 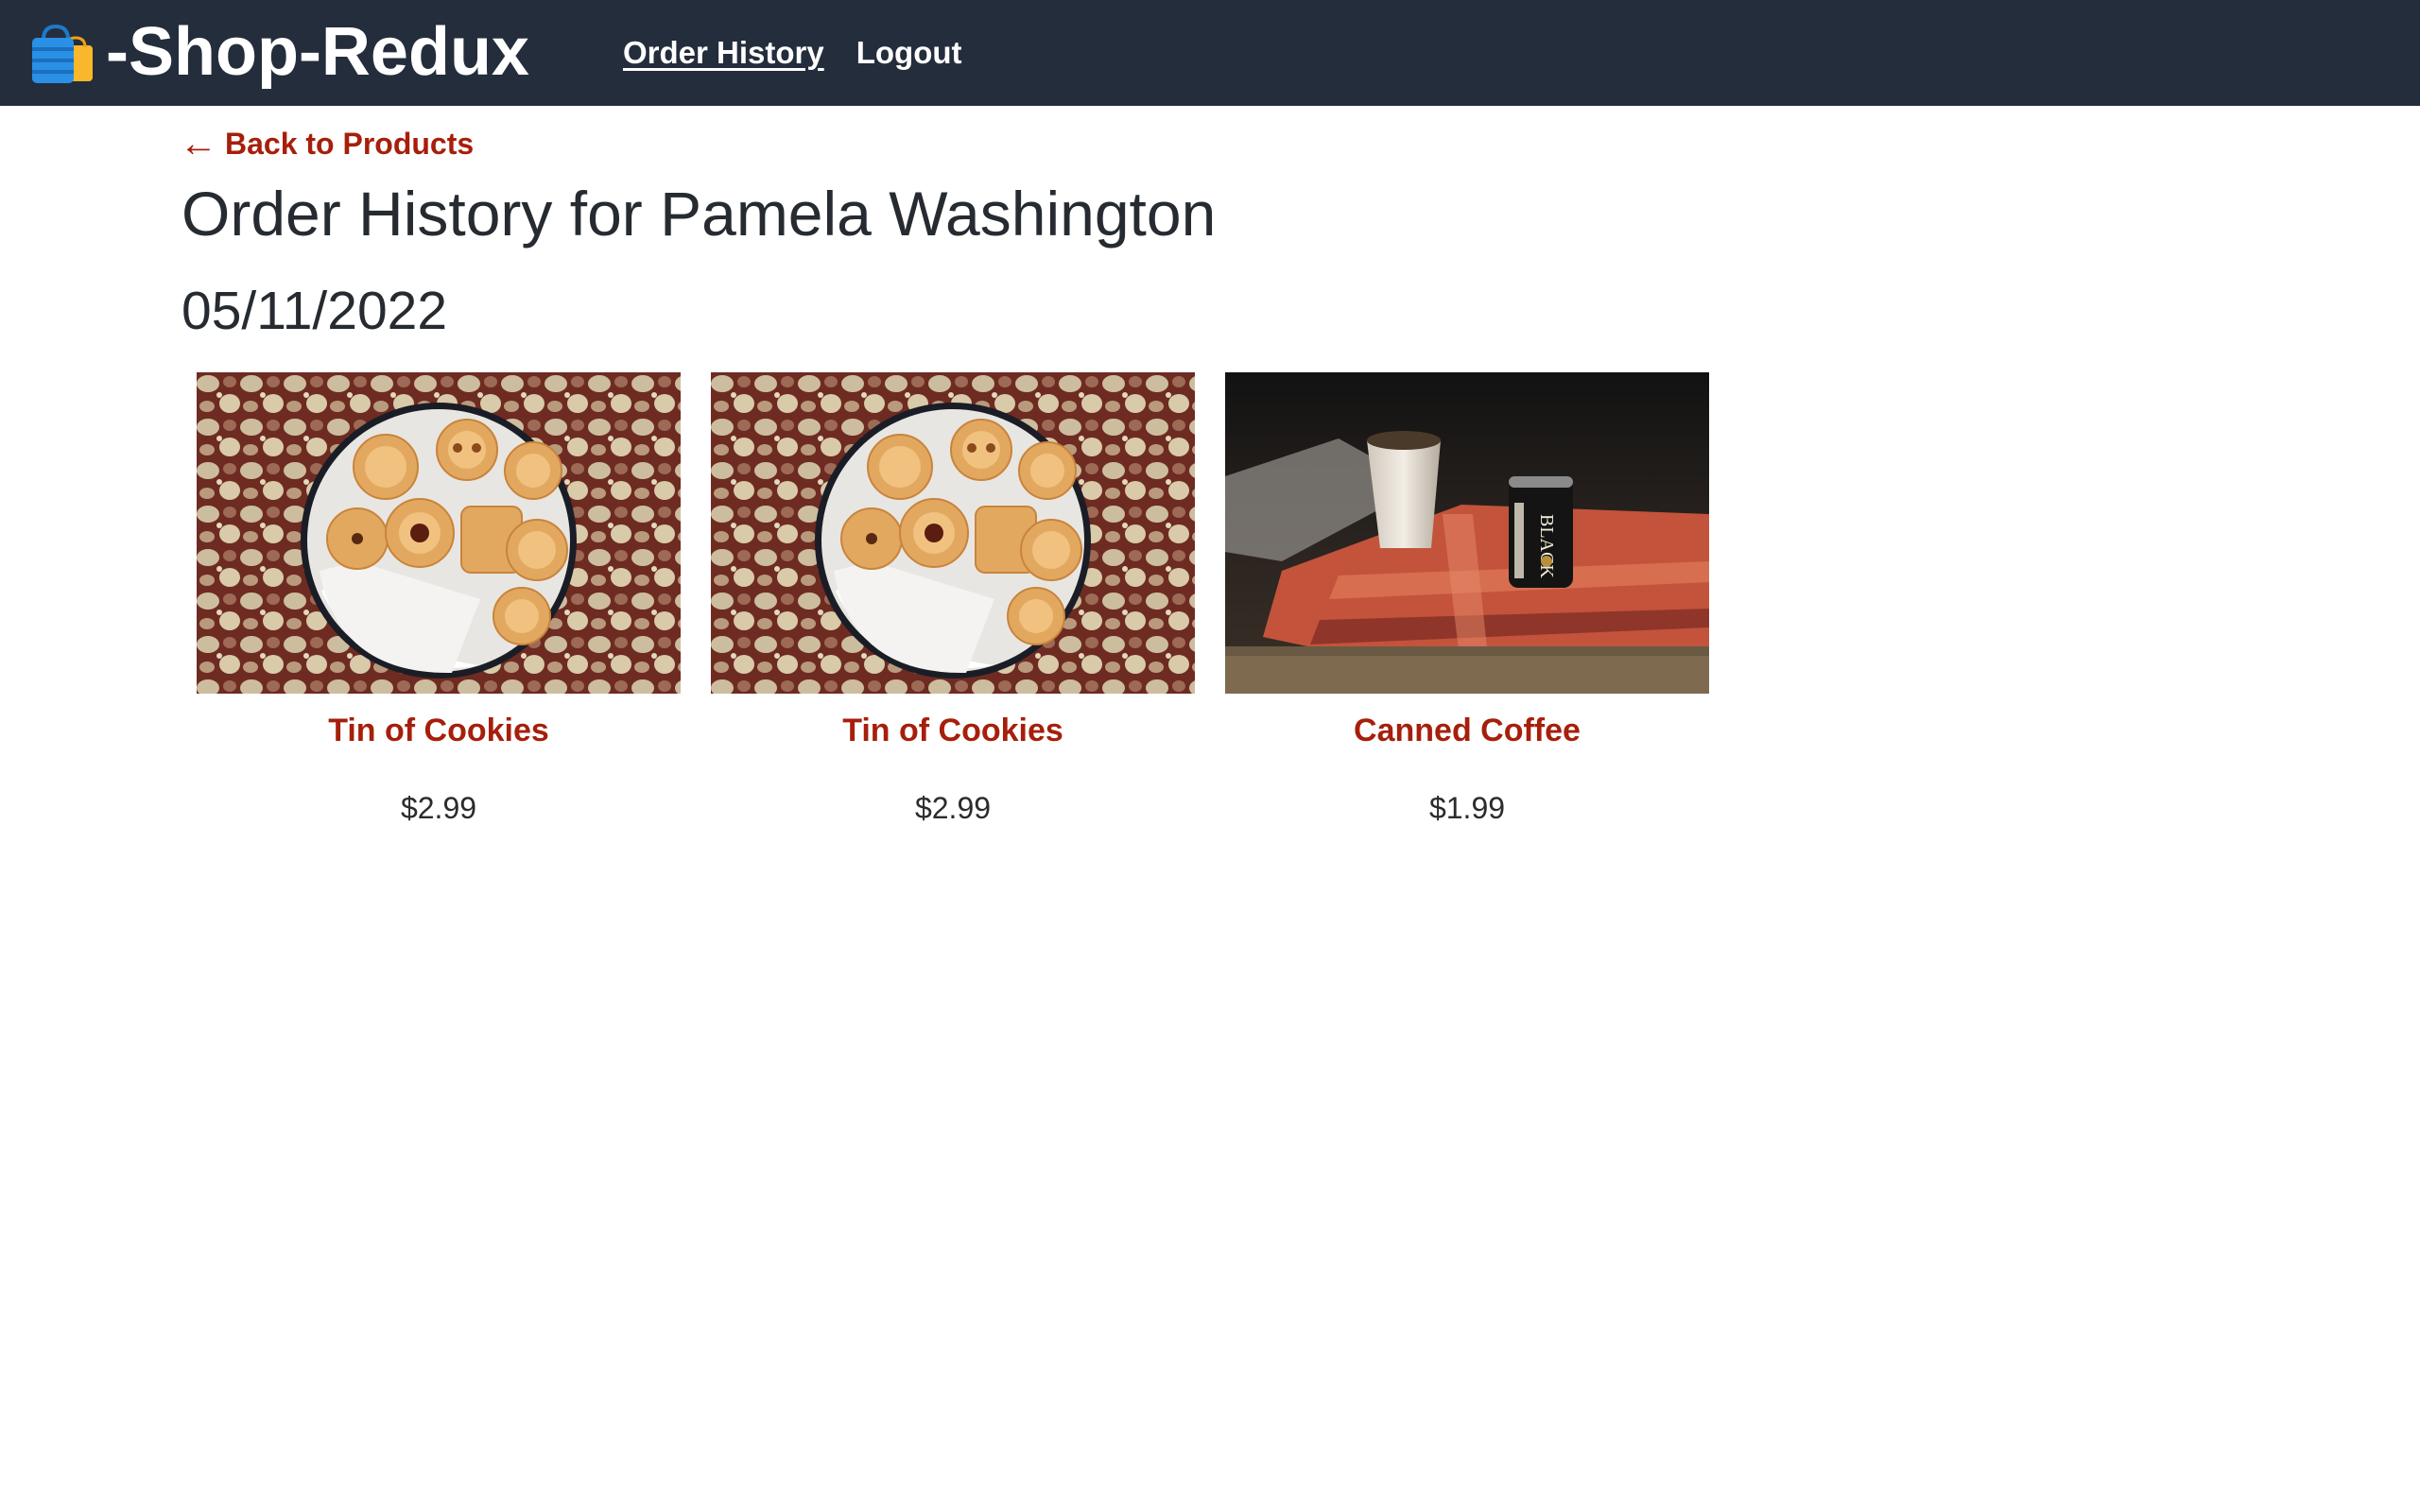 I want to click on main-nav: Order History Logout, so click(x=808, y=53).